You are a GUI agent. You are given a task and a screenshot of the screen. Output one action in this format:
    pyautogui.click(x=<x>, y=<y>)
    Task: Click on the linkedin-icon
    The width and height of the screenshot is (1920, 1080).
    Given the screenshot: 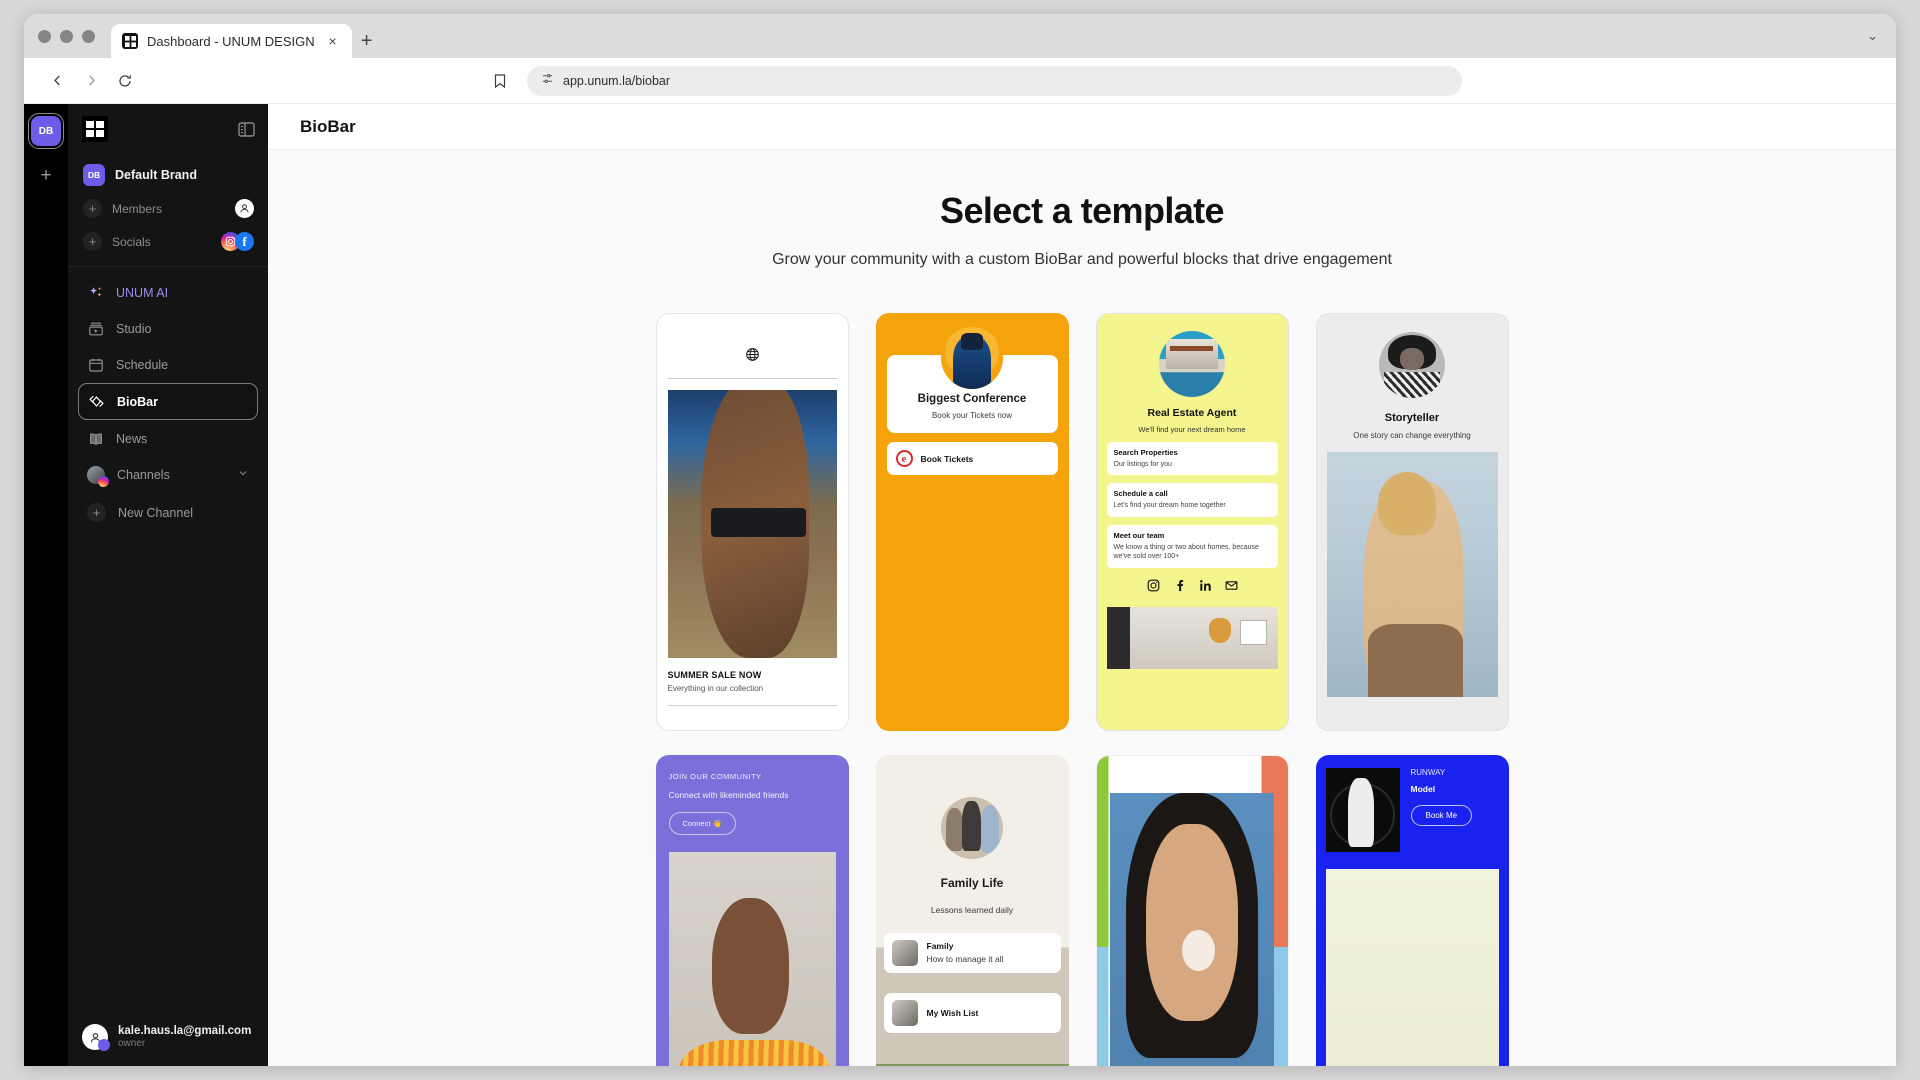 What is the action you would take?
    pyautogui.click(x=1205, y=588)
    